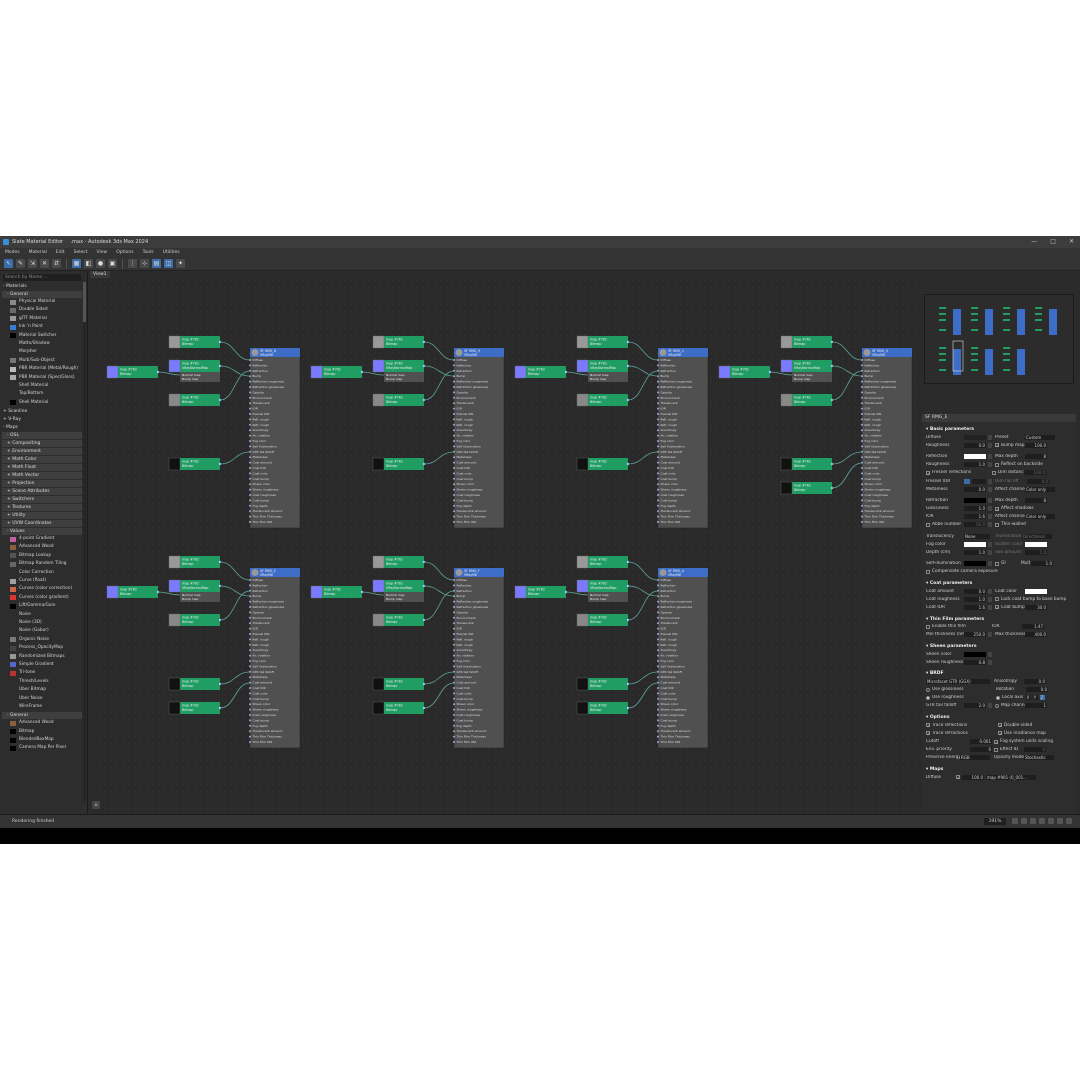 The image size is (1080, 1080). Describe the element at coordinates (928, 733) in the screenshot. I see `trace-refractions-checkbox: ✓` at that location.